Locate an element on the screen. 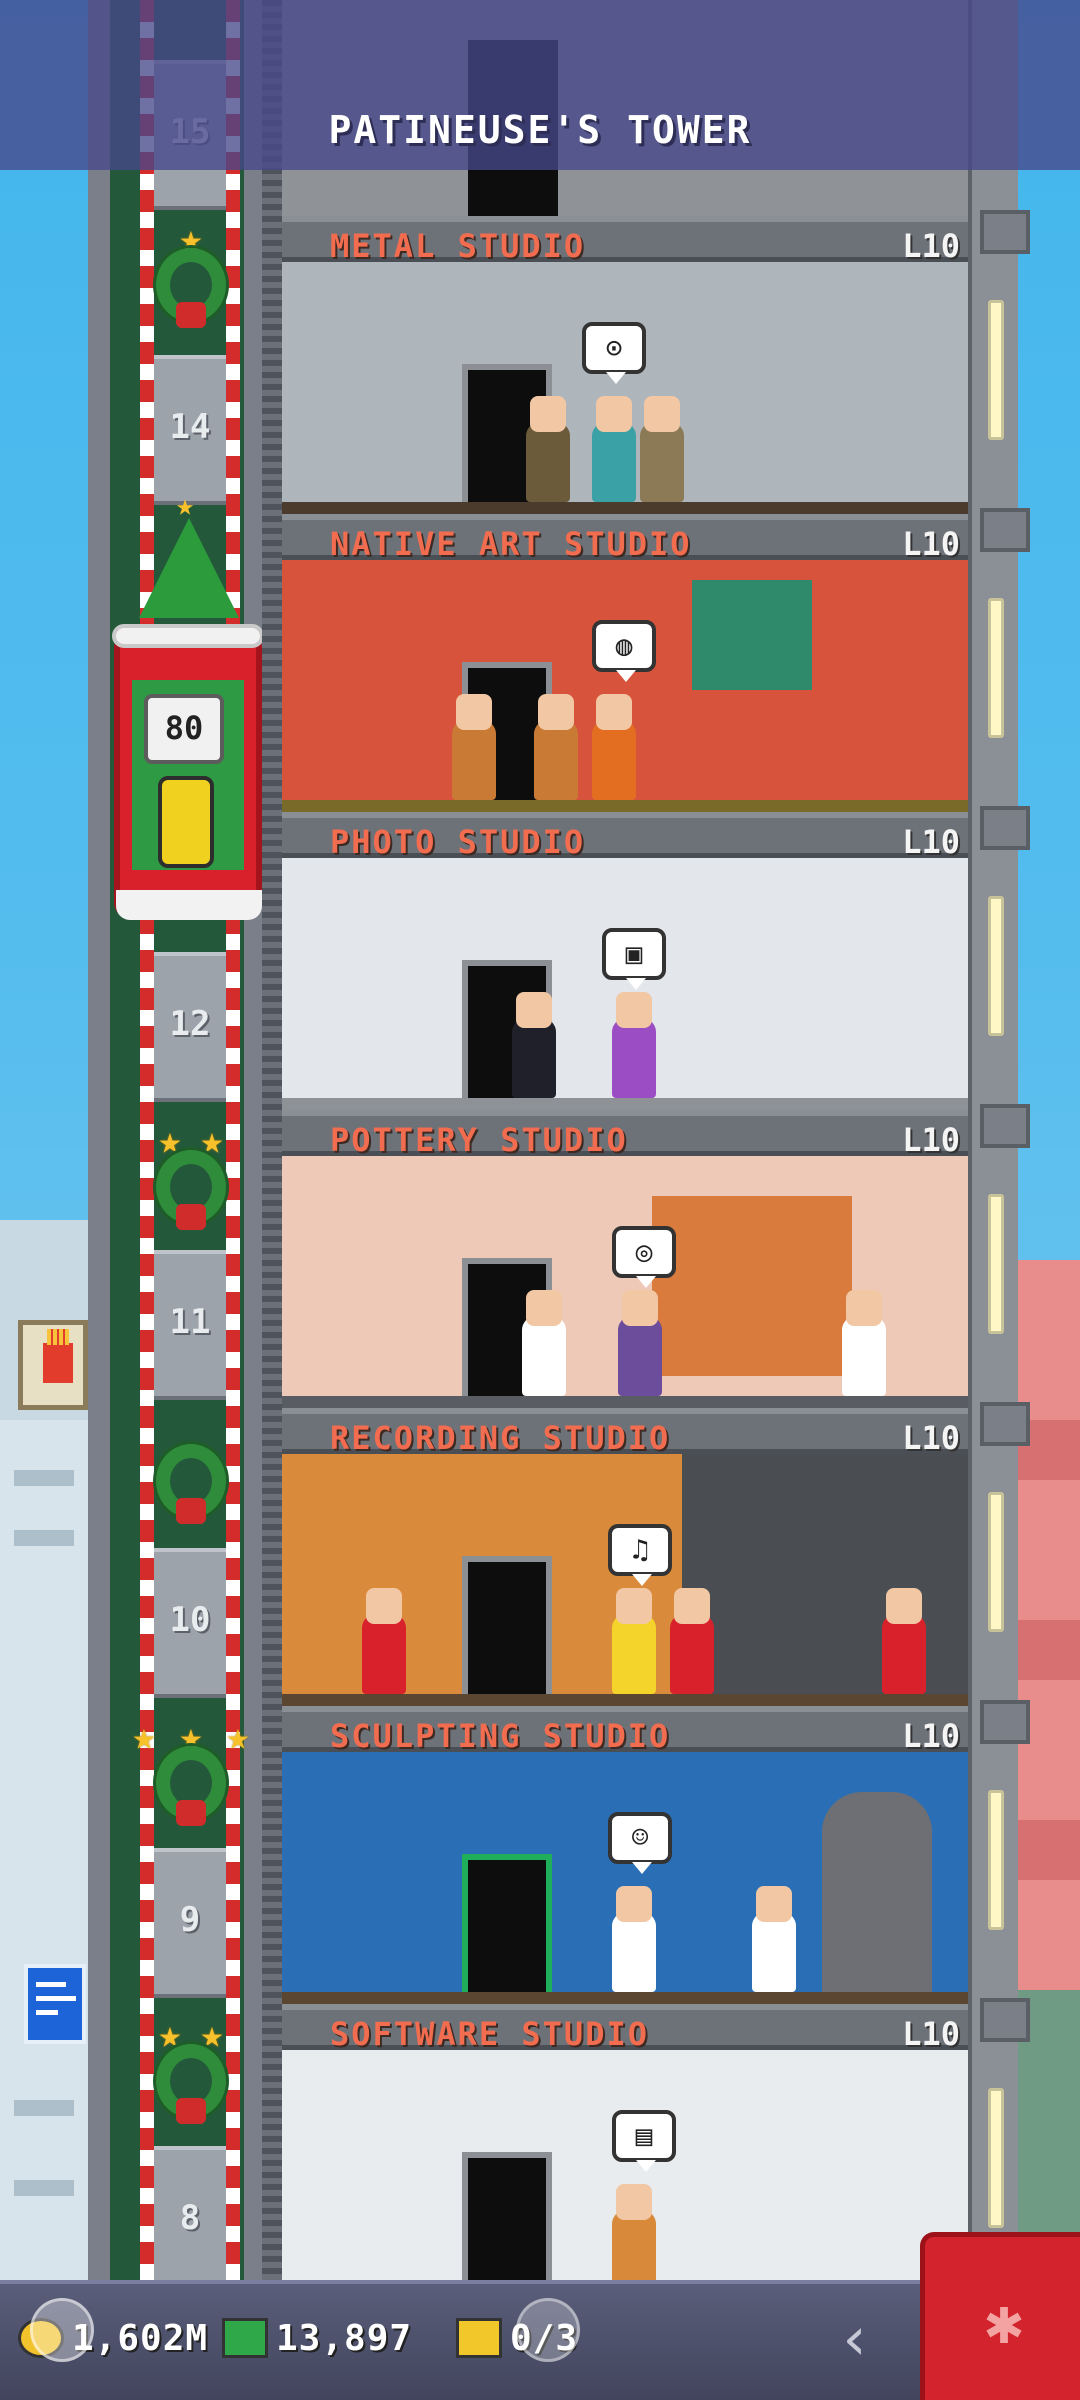 This screenshot has height=2400, width=1080. floor-number: 10 is located at coordinates (190, 1620).